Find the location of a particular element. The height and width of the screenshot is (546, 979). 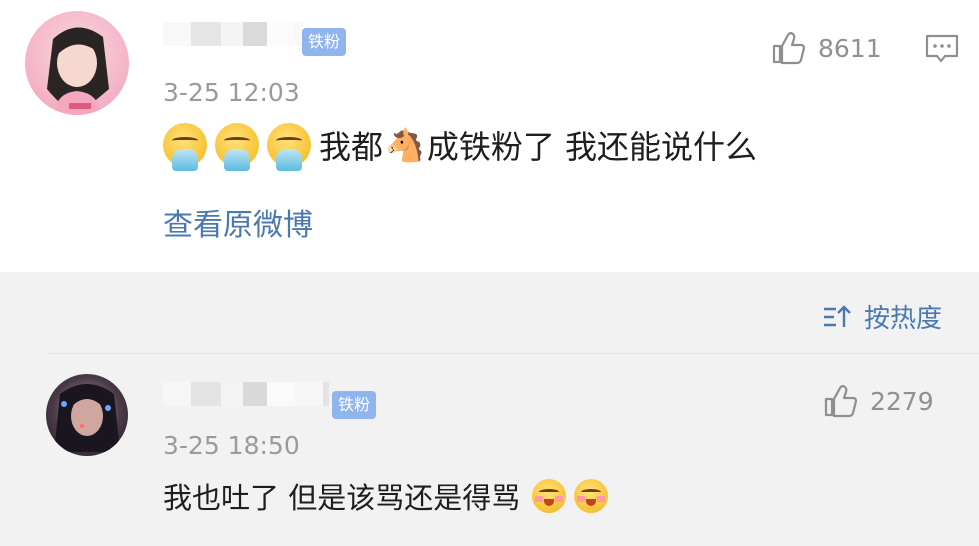

like-count: 8611 is located at coordinates (850, 48).